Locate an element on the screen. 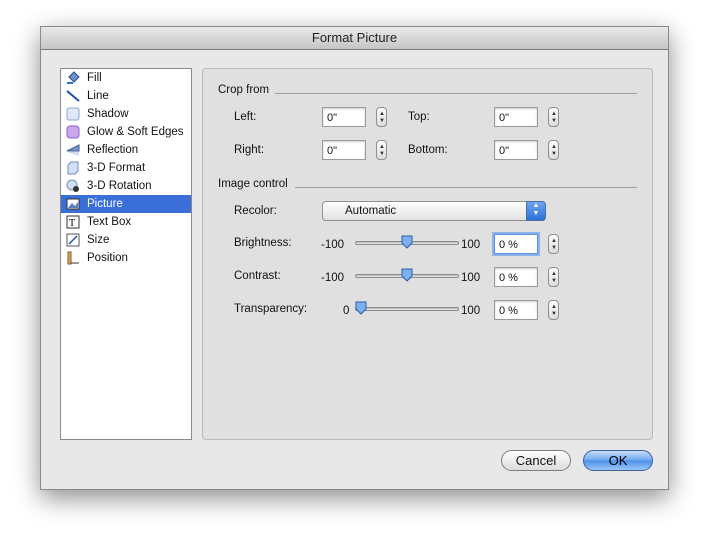 This screenshot has width=708, height=545. sidebar-item-label: 3-D Rotation is located at coordinates (119, 186).